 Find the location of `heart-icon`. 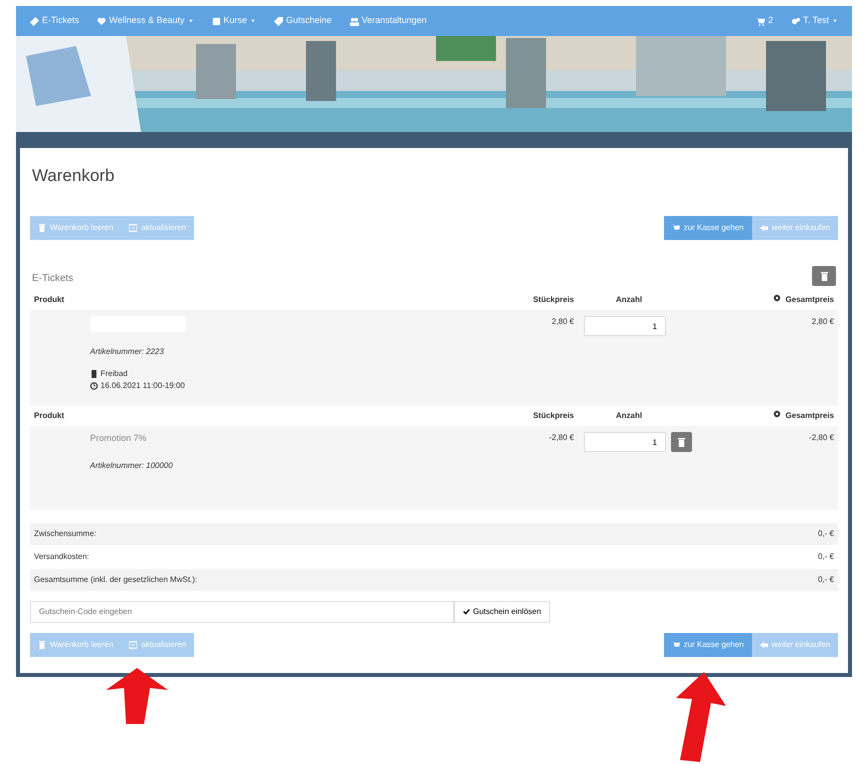

heart-icon is located at coordinates (101, 21).